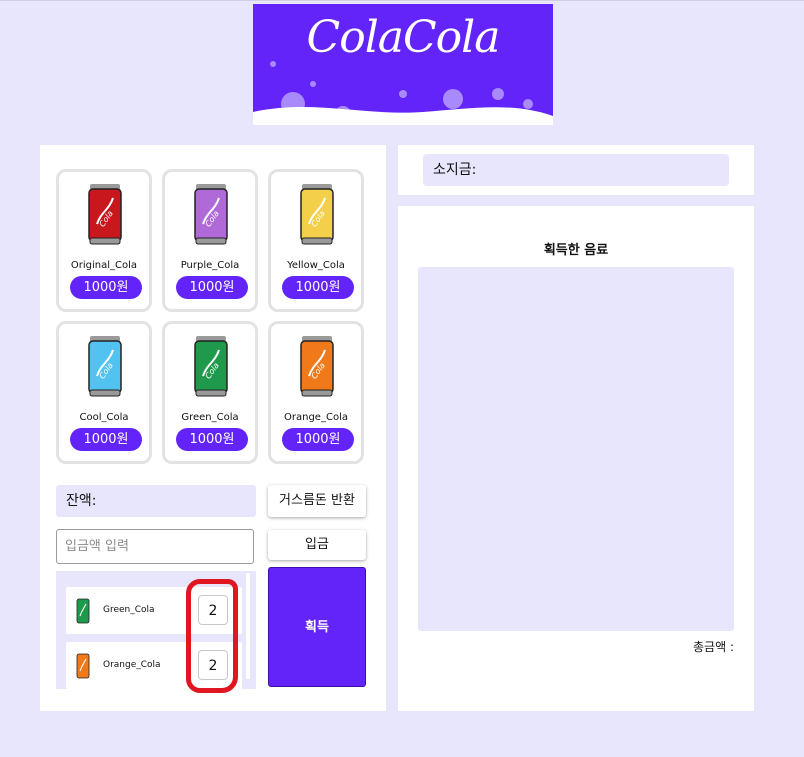 This screenshot has width=804, height=757. Describe the element at coordinates (104, 417) in the screenshot. I see `cola-name: Cool_Cola` at that location.